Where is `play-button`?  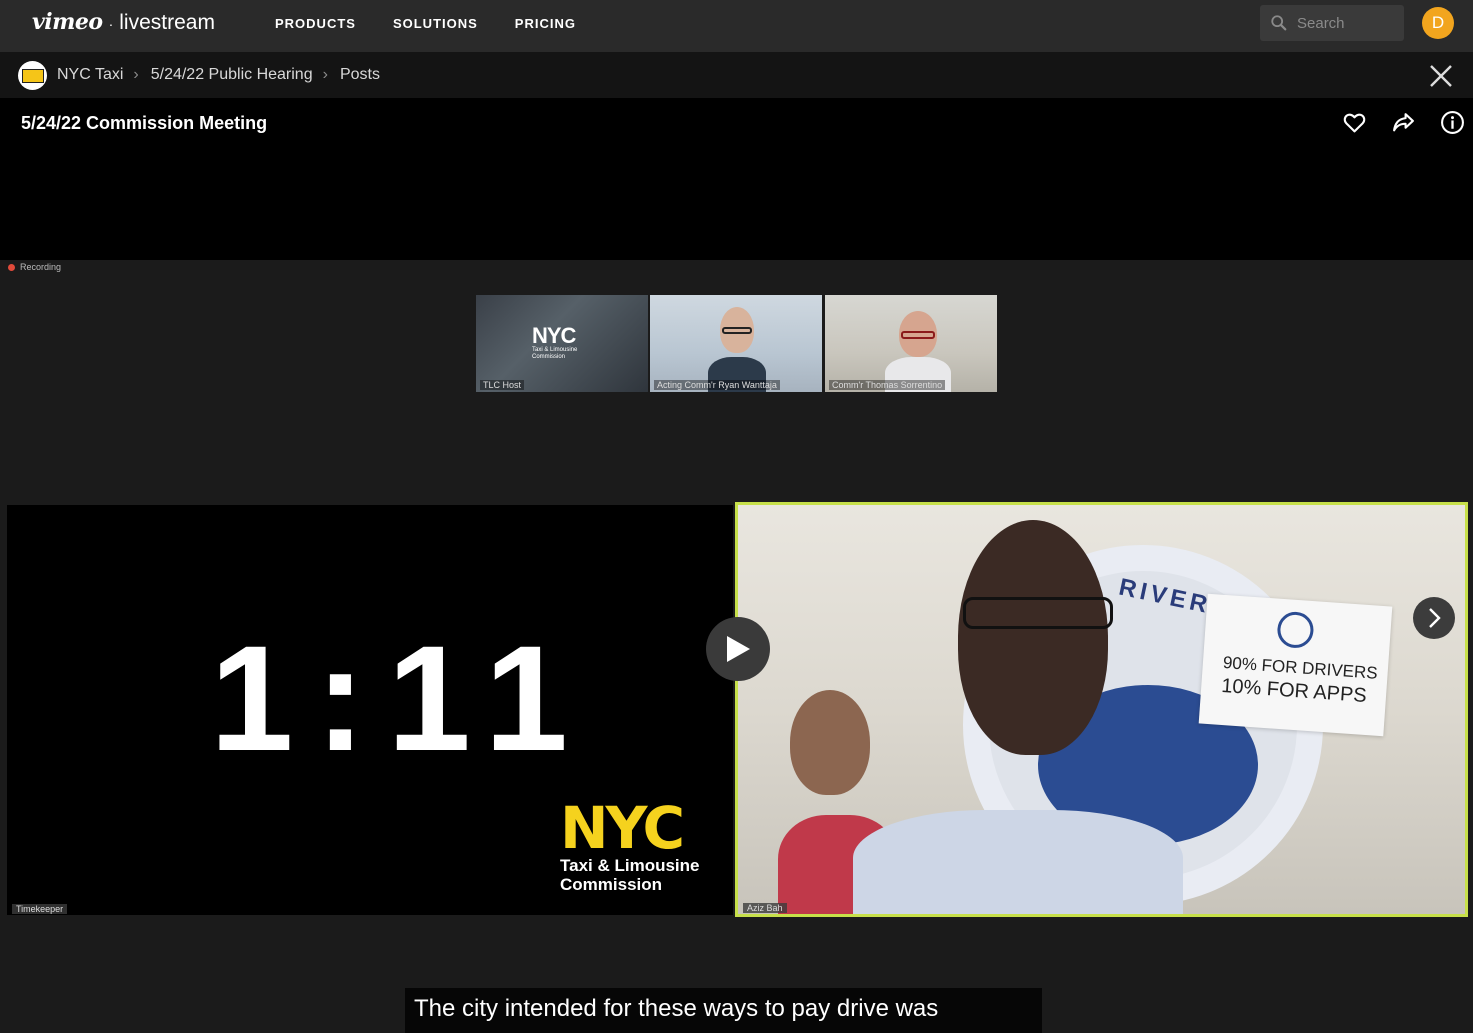
play-button is located at coordinates (738, 649).